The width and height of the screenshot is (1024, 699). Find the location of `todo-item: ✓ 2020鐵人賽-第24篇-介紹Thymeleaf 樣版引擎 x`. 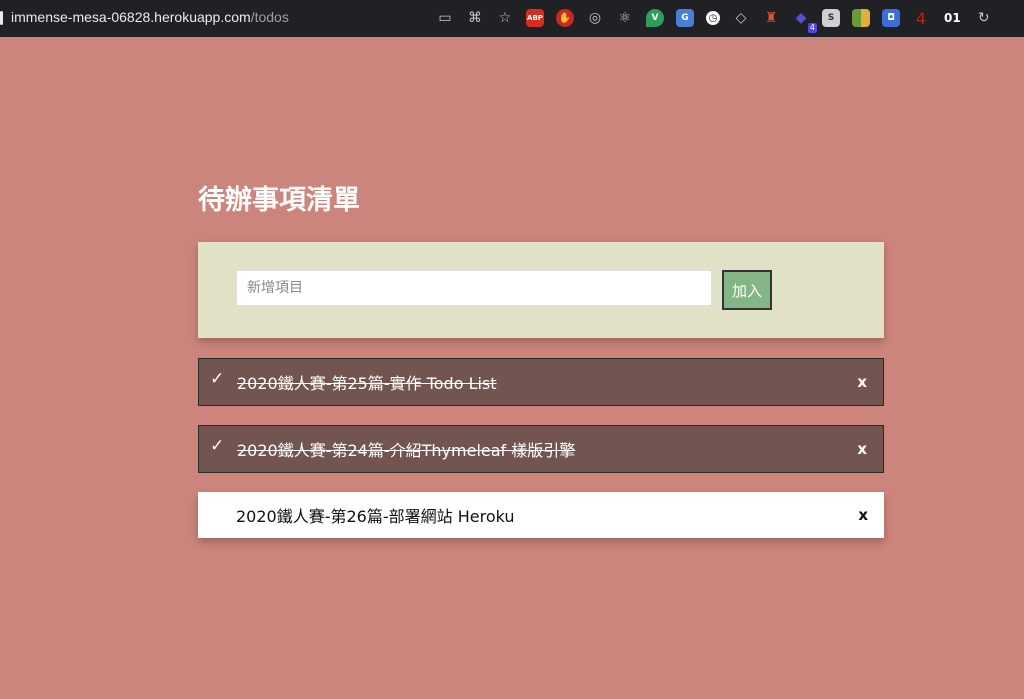

todo-item: ✓ 2020鐵人賽-第24篇-介紹Thymeleaf 樣版引擎 x is located at coordinates (541, 449).